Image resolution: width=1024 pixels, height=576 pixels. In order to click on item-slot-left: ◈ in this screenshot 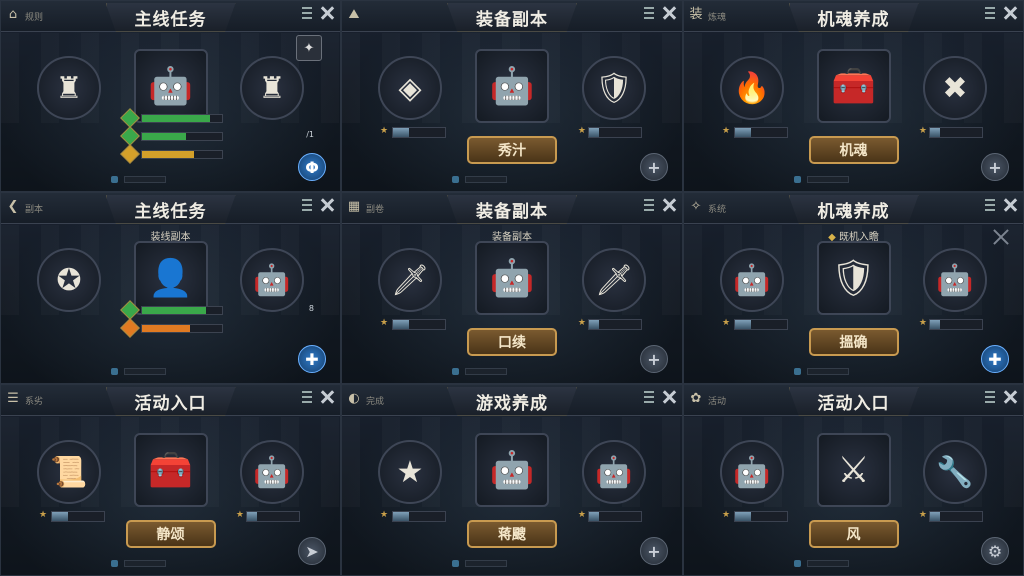, I will do `click(410, 88)`.